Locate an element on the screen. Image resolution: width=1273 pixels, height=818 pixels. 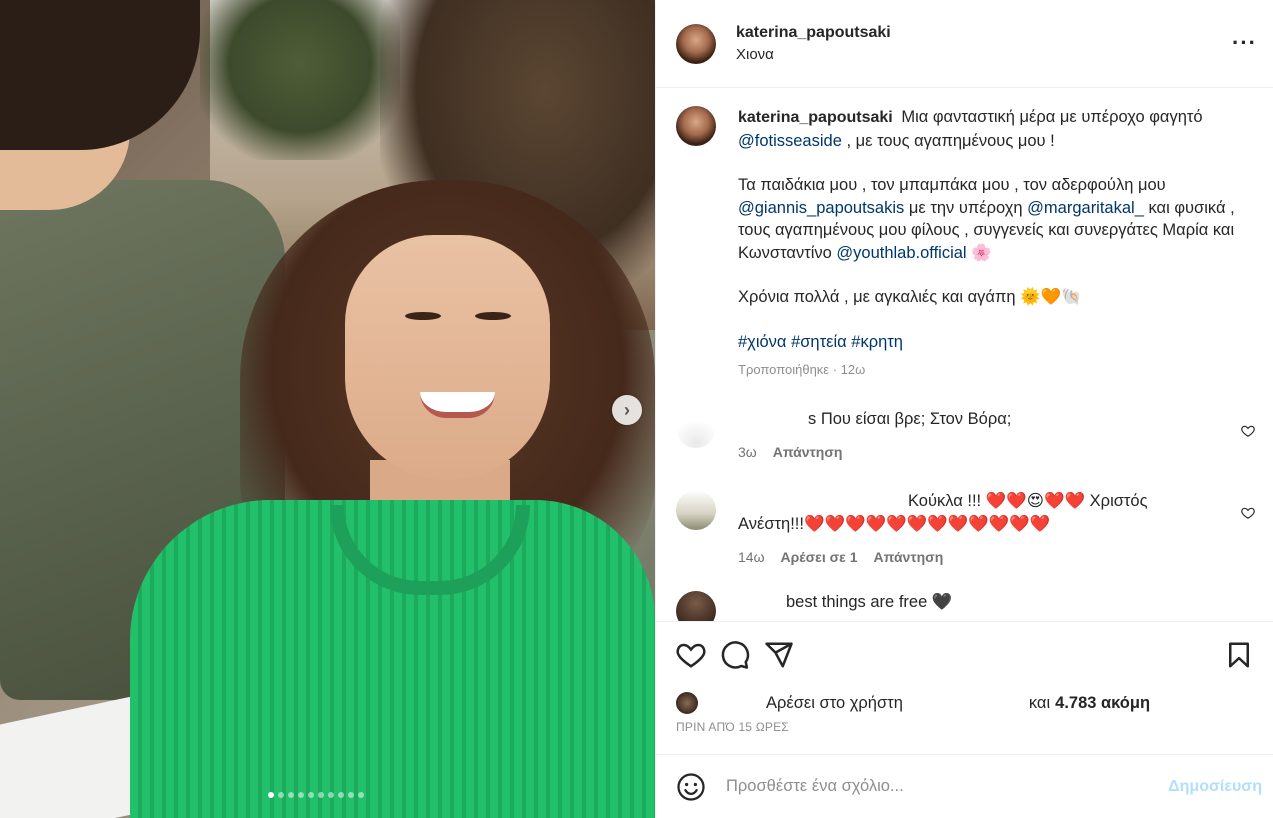
caption-p2-mid: με την υπέροχη is located at coordinates (965, 207).